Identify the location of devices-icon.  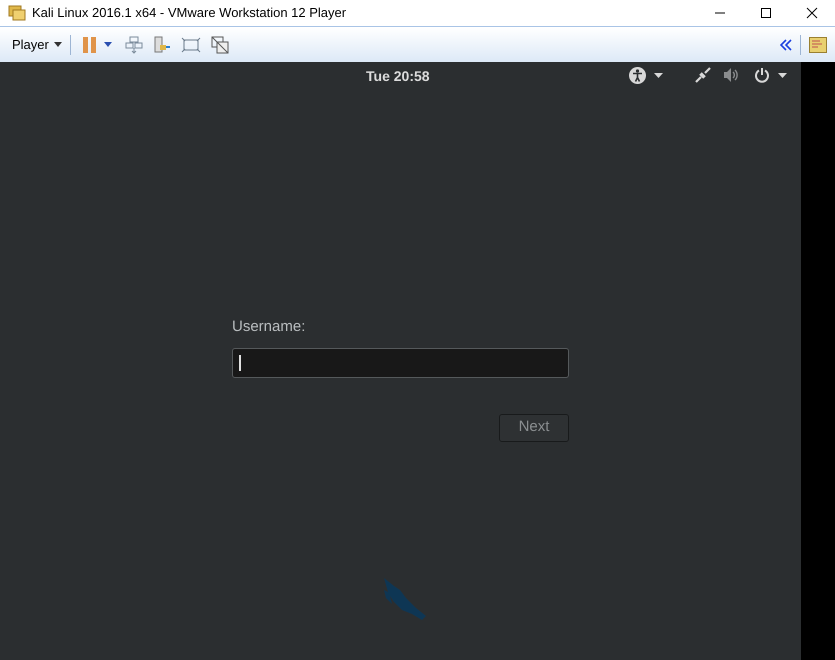
(133, 45).